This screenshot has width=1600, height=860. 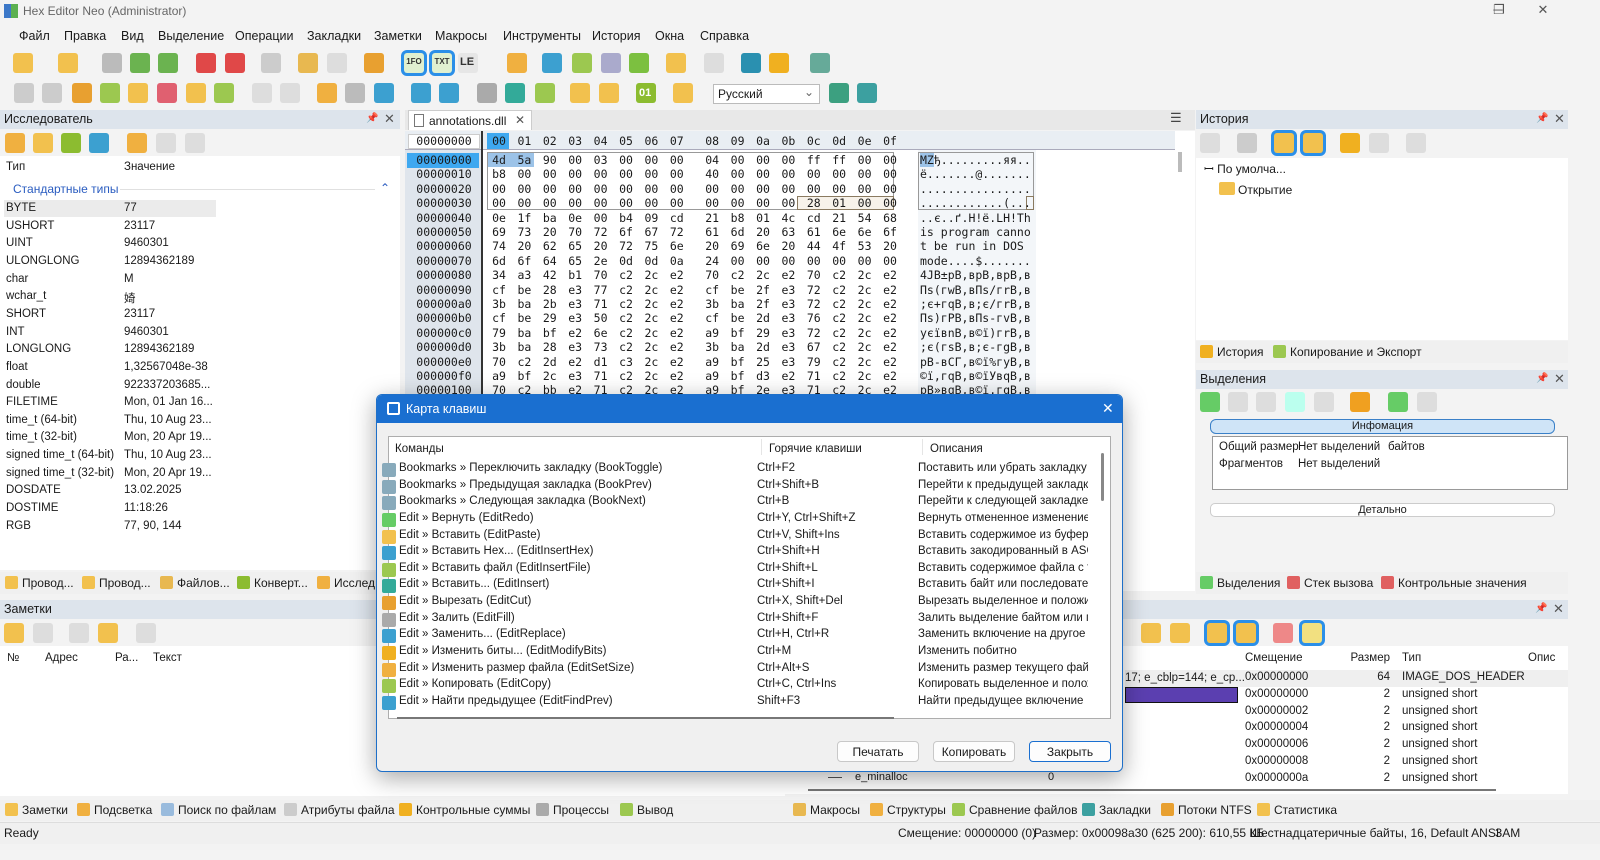 What do you see at coordinates (524, 246) in the screenshot?
I see `hex-byte: 20` at bounding box center [524, 246].